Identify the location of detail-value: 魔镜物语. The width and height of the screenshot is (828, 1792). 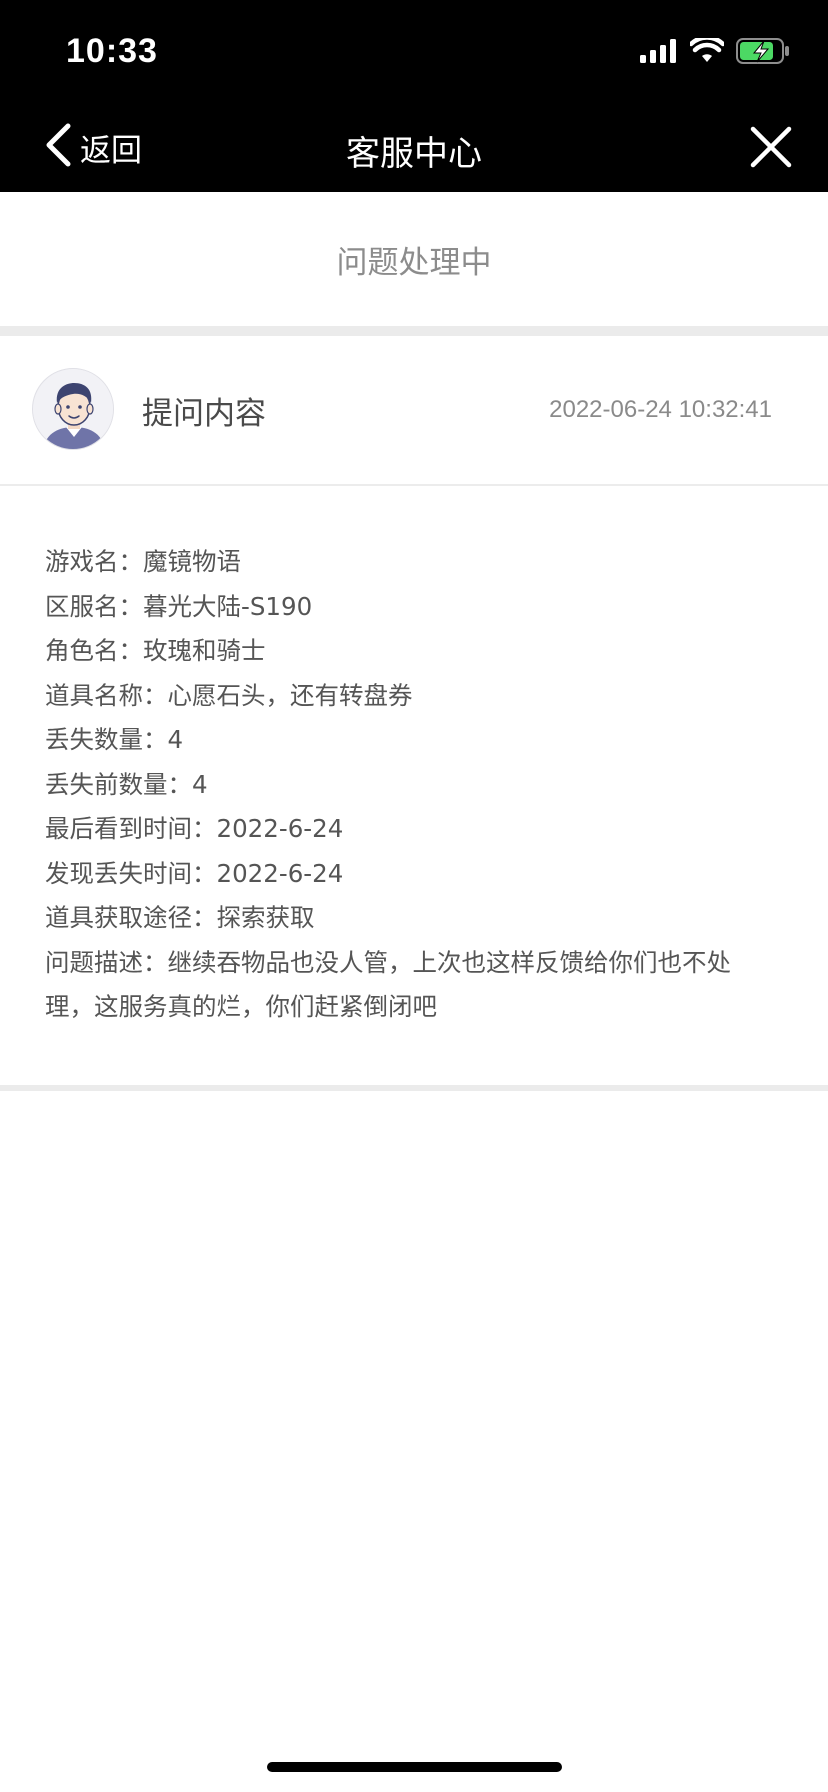
(192, 561).